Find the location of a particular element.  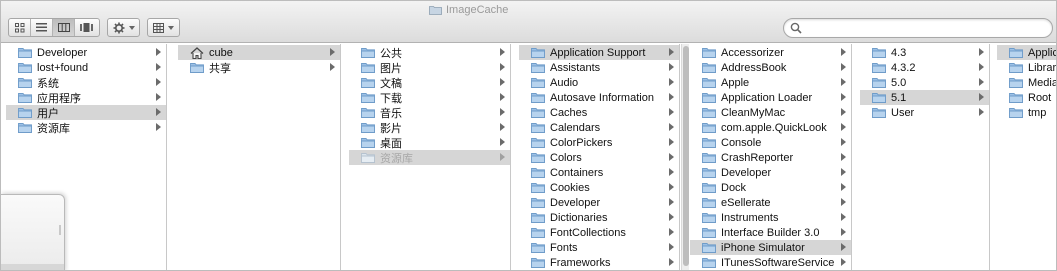

list-item: AddressBook is located at coordinates (770, 67).